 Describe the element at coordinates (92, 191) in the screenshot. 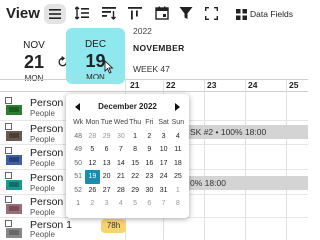

I see `calendar-day: 26` at that location.